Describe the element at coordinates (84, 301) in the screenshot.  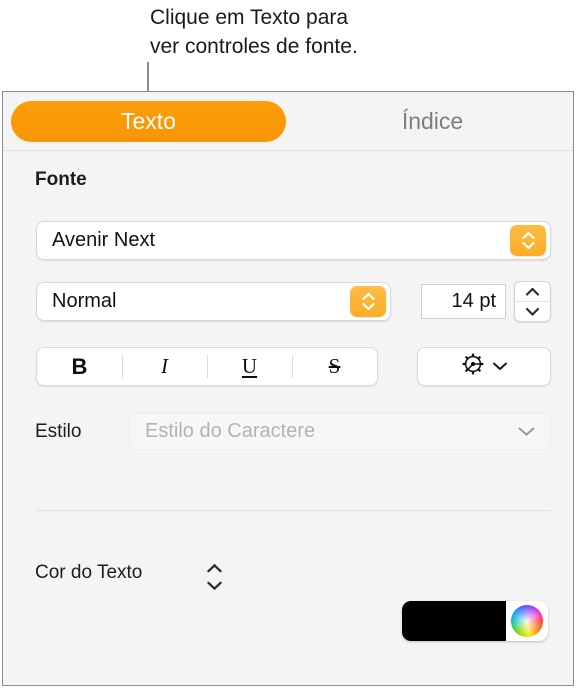
I see `font-typeface-value: Normal` at that location.